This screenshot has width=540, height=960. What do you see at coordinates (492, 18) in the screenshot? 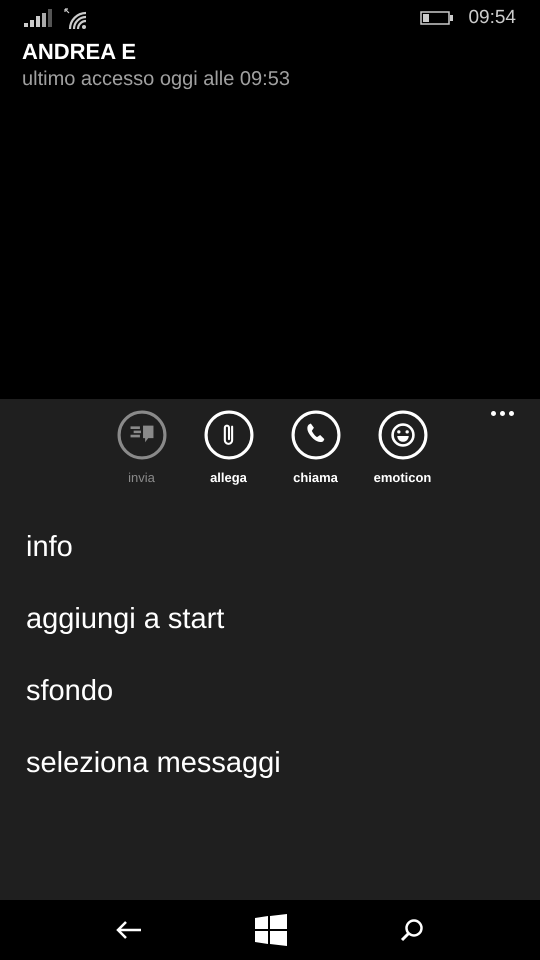
I see `clock-time: 09:54` at bounding box center [492, 18].